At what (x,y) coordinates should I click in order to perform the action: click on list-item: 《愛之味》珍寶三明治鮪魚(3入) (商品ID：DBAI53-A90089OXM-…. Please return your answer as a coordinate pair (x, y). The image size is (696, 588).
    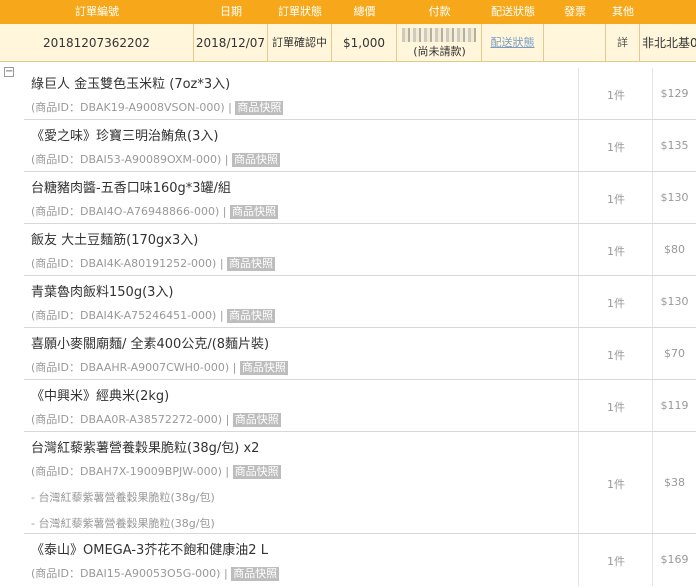
    Looking at the image, I should click on (360, 146).